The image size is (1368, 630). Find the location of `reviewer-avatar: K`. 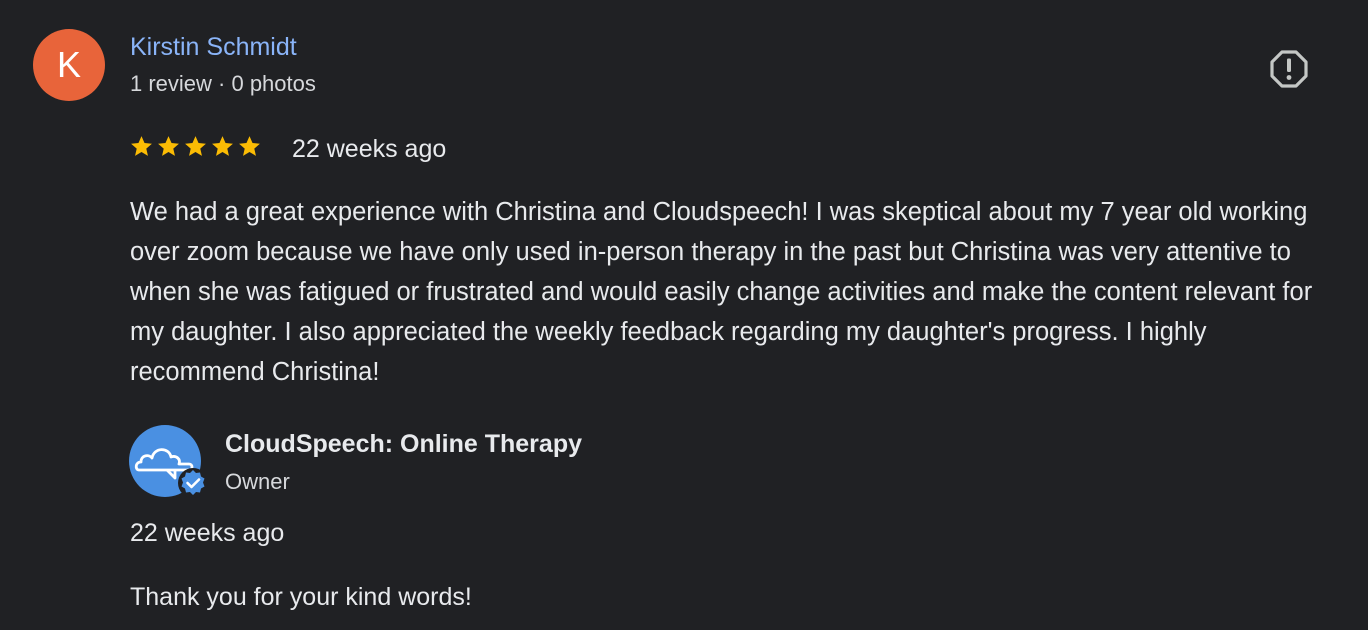

reviewer-avatar: K is located at coordinates (69, 65).